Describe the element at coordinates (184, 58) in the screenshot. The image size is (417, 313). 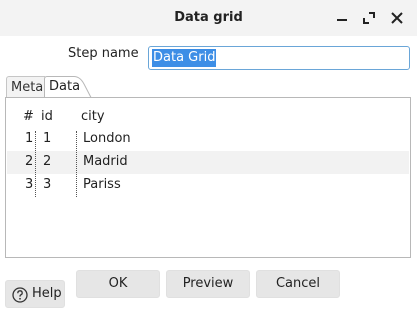
I see `step-name-value: Data Grid` at that location.